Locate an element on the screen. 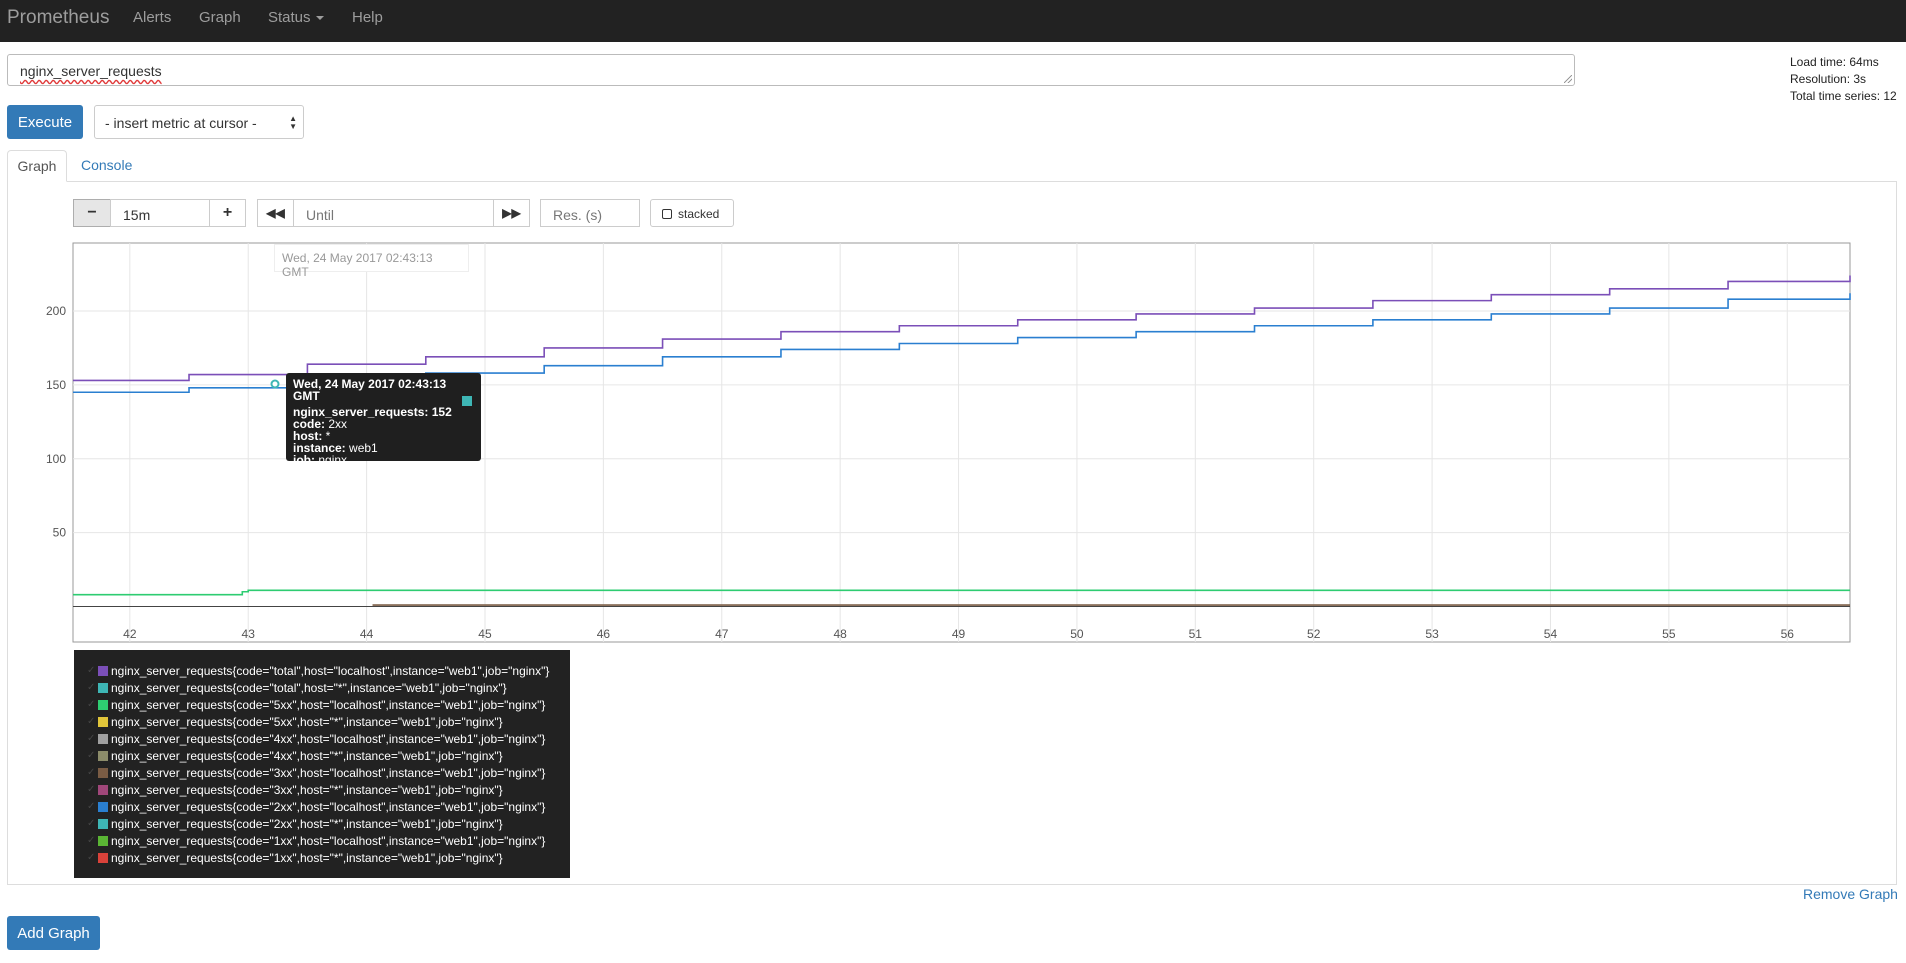  x-tick-label: 46 is located at coordinates (604, 634).